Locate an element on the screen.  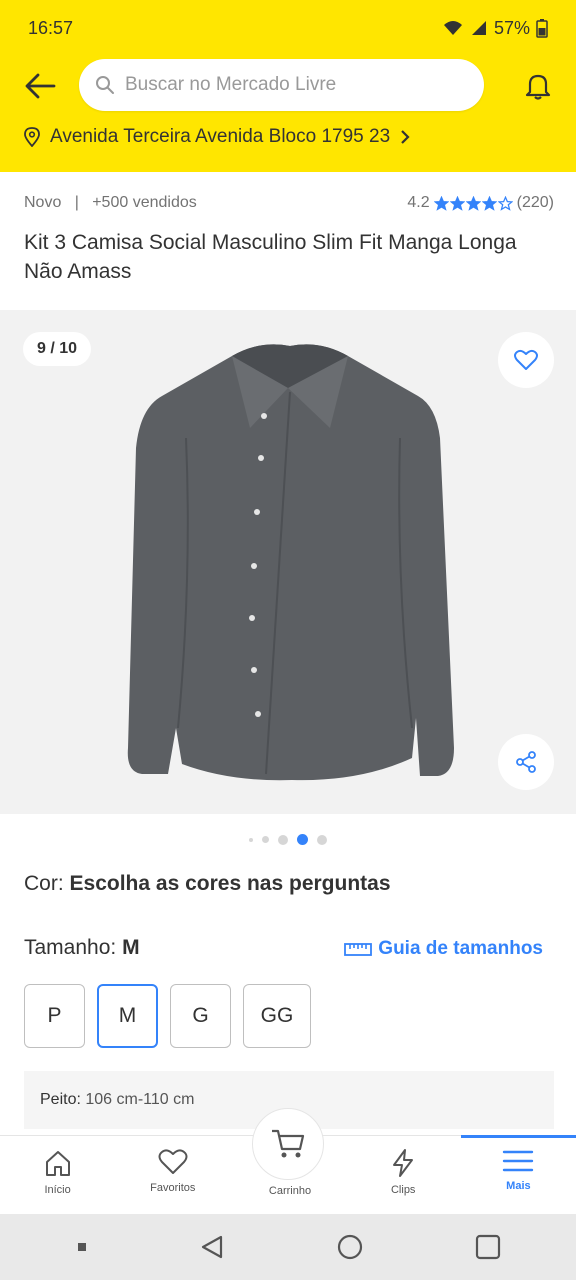
system-navigation-bar is located at coordinates (288, 1247).